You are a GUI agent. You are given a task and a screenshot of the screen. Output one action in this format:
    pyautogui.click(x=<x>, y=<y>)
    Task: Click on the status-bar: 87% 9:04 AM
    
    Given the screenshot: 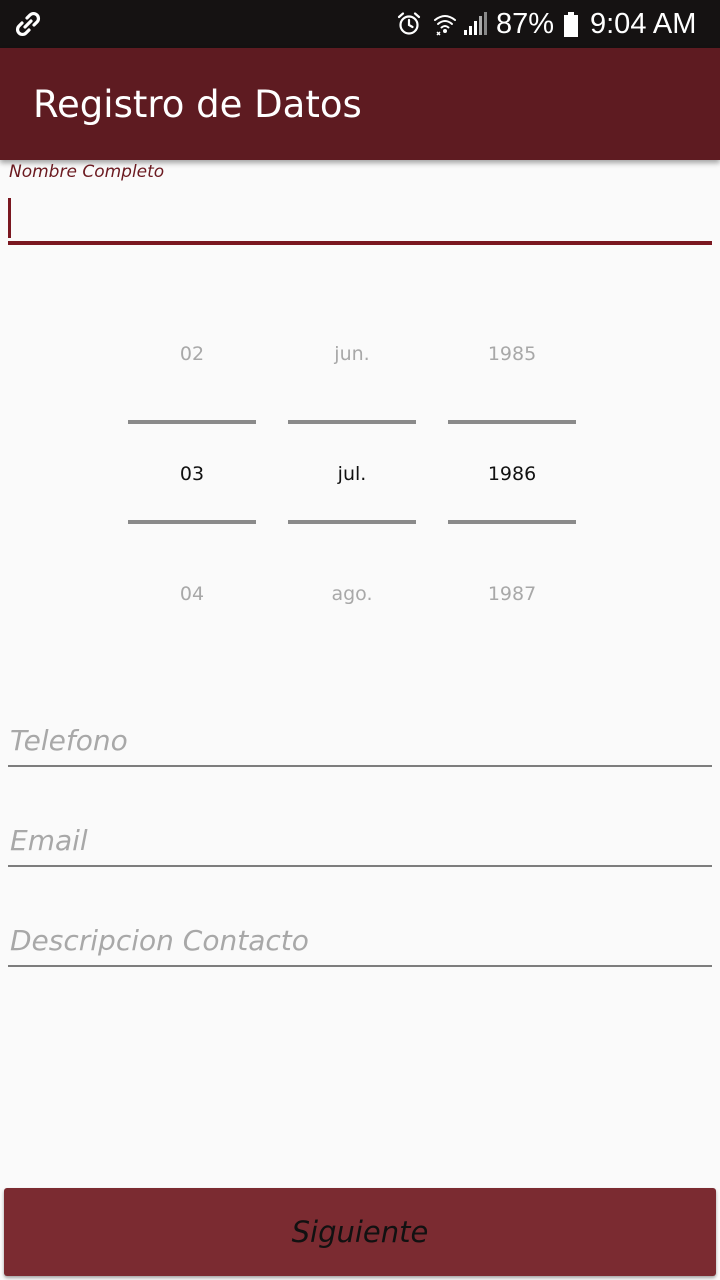 What is the action you would take?
    pyautogui.click(x=360, y=24)
    